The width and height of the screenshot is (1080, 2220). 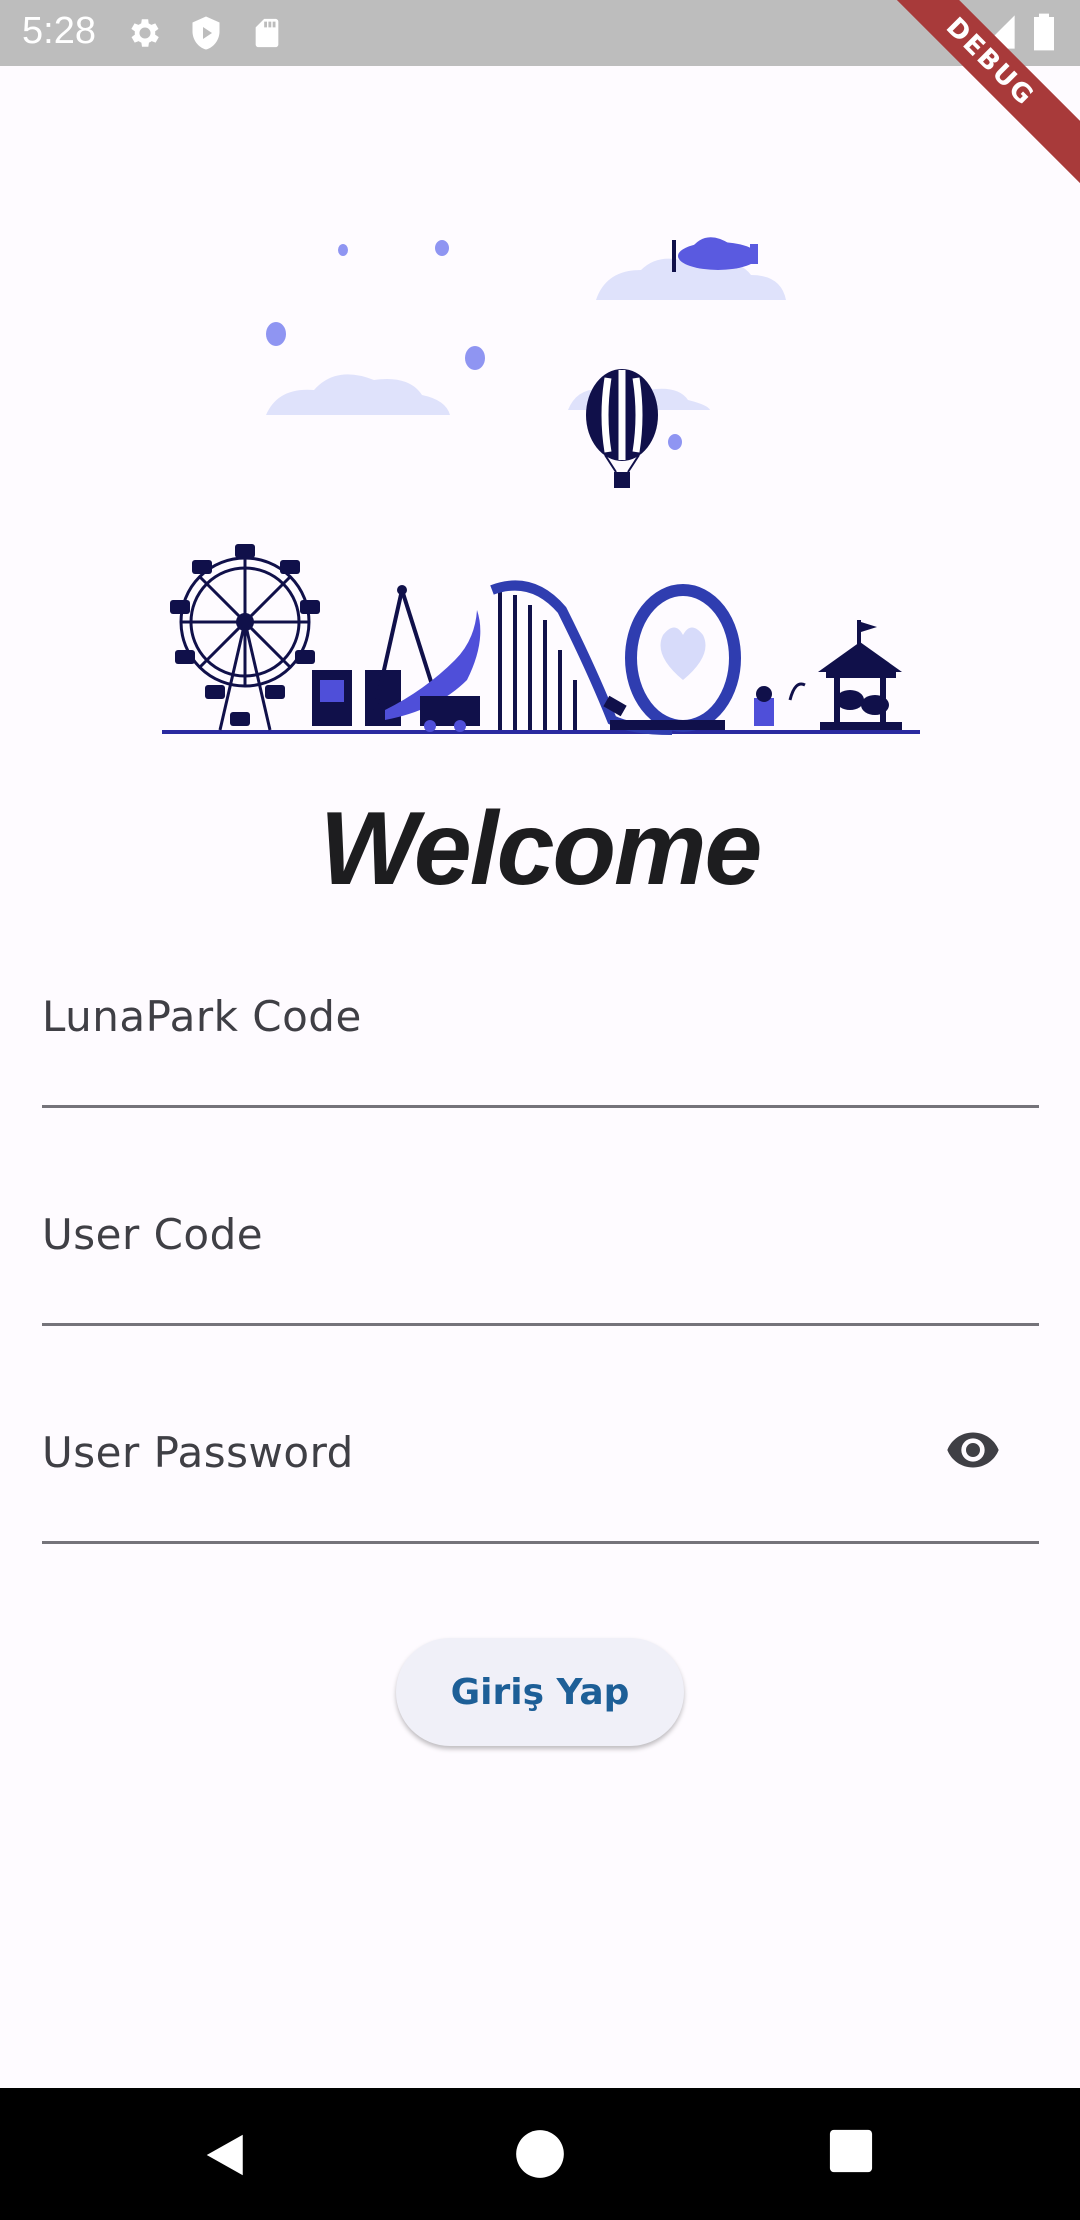 I want to click on recents-icon, so click(x=851, y=2153).